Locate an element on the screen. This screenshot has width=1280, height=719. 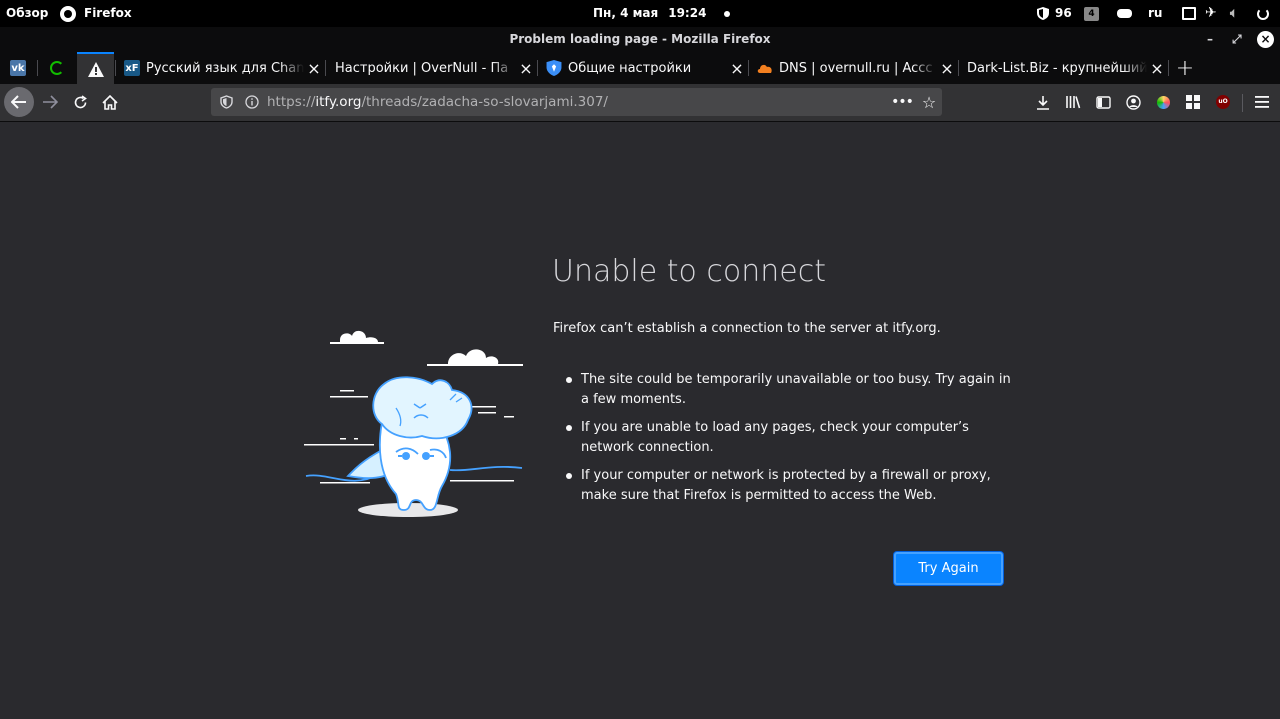
grid-icon is located at coordinates (1193, 102).